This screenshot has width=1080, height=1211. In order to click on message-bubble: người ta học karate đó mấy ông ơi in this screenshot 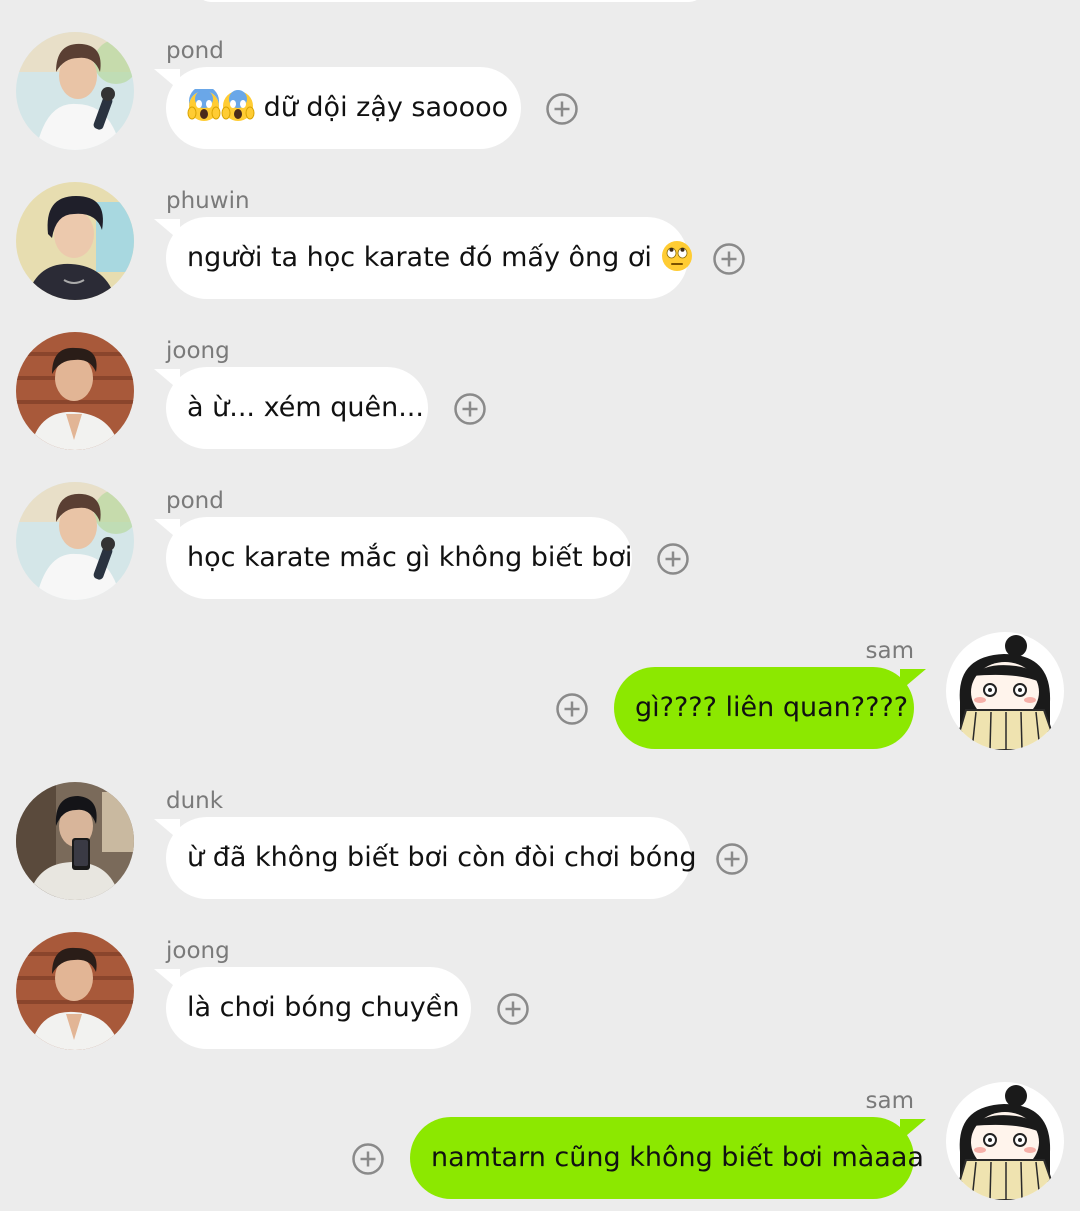, I will do `click(423, 258)`.